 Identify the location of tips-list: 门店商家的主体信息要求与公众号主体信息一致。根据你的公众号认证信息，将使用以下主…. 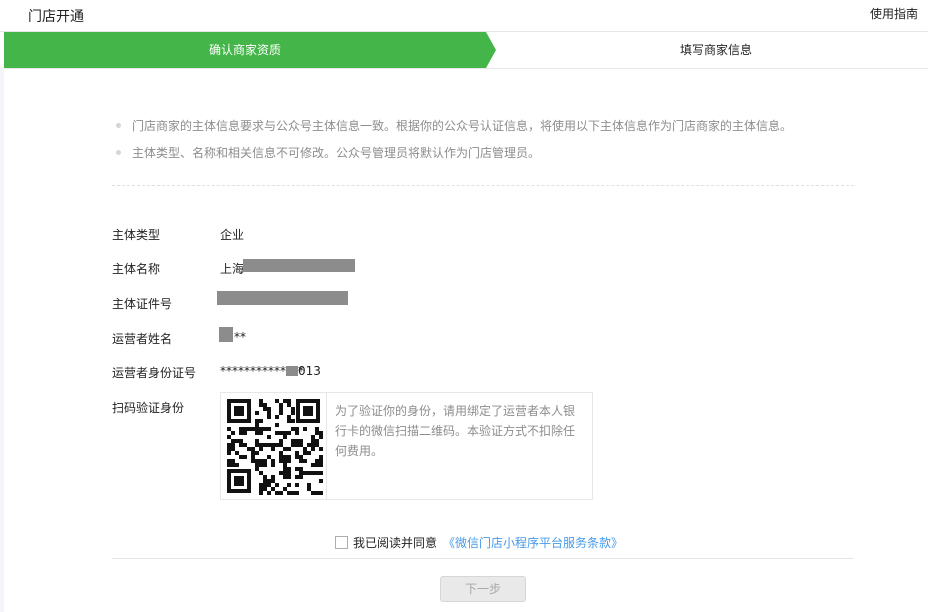
(483, 144).